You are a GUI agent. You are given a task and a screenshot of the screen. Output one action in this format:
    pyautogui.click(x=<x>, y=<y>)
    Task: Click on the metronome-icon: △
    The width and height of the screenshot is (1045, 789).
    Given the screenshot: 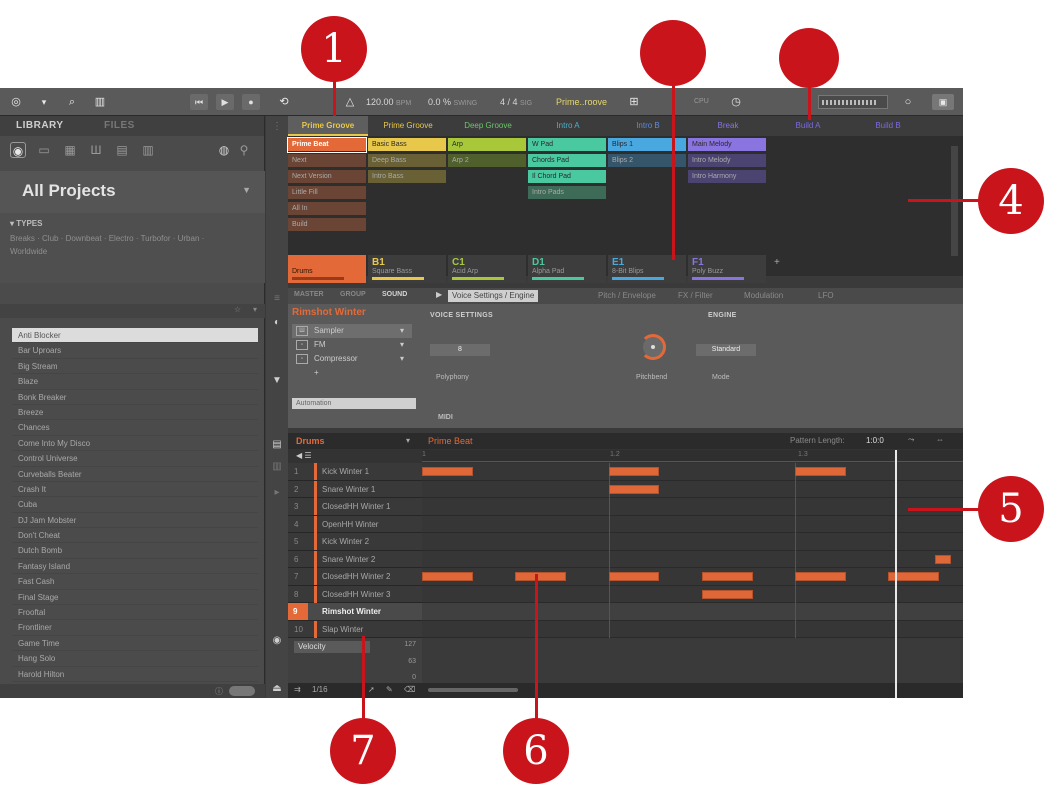 What is the action you would take?
    pyautogui.click(x=350, y=102)
    